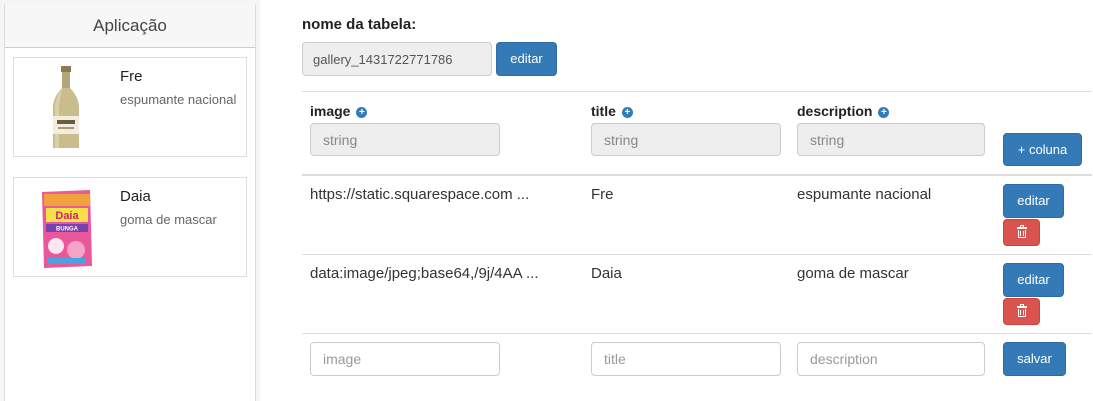 The height and width of the screenshot is (401, 1093). What do you see at coordinates (405, 359) in the screenshot?
I see `new-image-input` at bounding box center [405, 359].